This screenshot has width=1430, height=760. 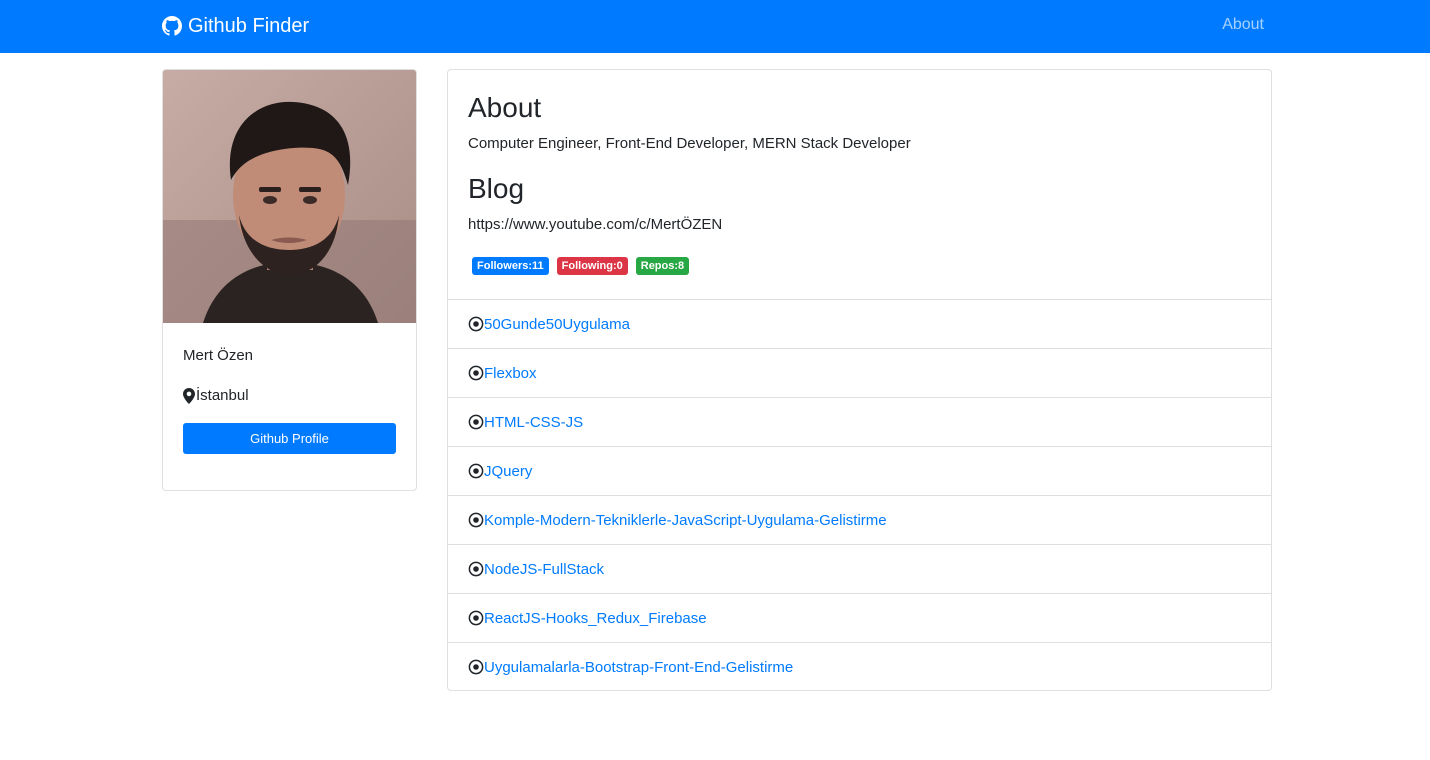 I want to click on repo-item: HTML-CSS-JS, so click(x=859, y=421).